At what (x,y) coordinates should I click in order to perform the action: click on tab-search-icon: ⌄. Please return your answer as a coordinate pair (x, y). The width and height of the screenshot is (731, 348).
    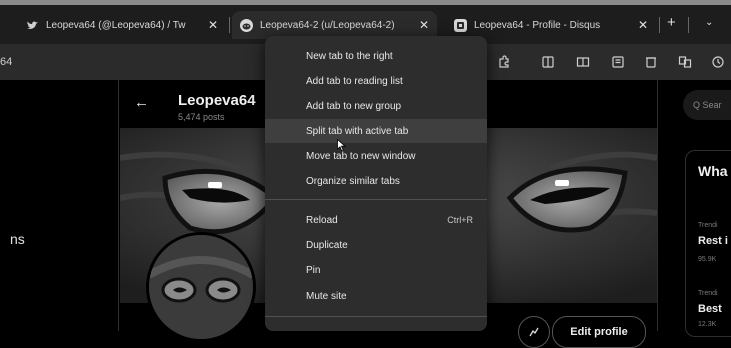
    Looking at the image, I should click on (709, 22).